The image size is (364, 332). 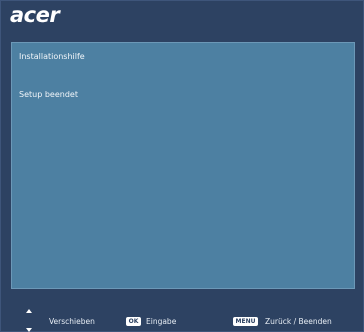 I want to click on enter-hint: Eingabe, so click(x=161, y=321).